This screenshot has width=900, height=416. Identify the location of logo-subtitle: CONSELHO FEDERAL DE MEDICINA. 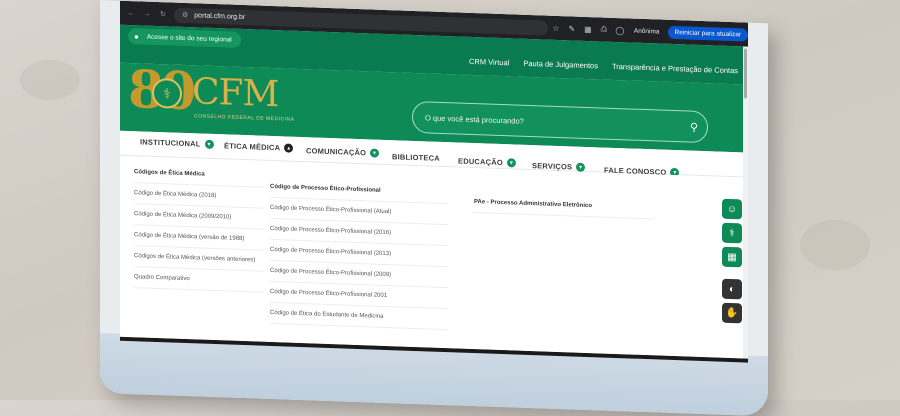
(244, 118).